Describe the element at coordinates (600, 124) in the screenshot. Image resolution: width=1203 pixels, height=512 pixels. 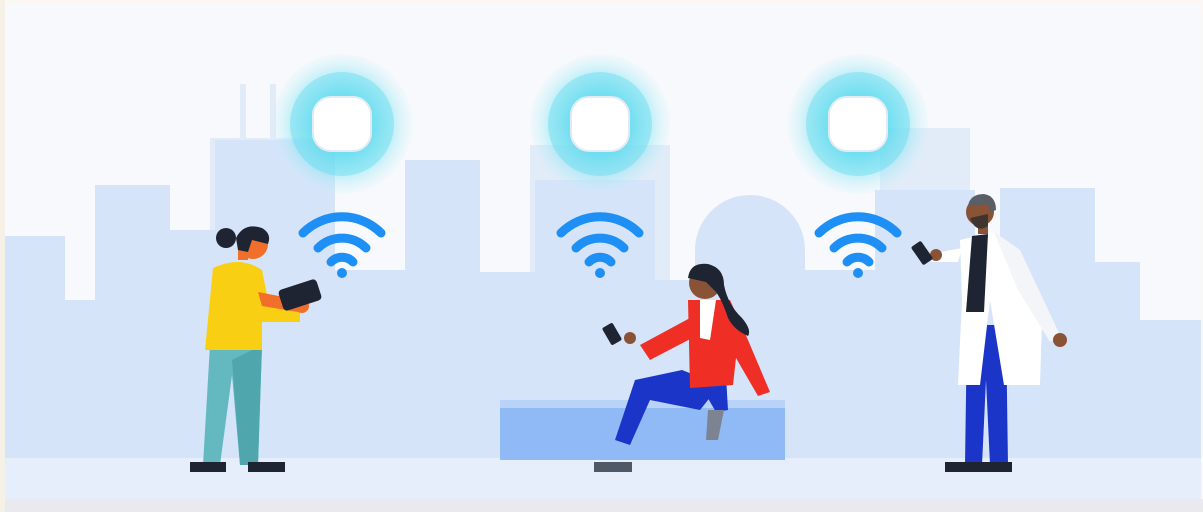
I see `access-point-center` at that location.